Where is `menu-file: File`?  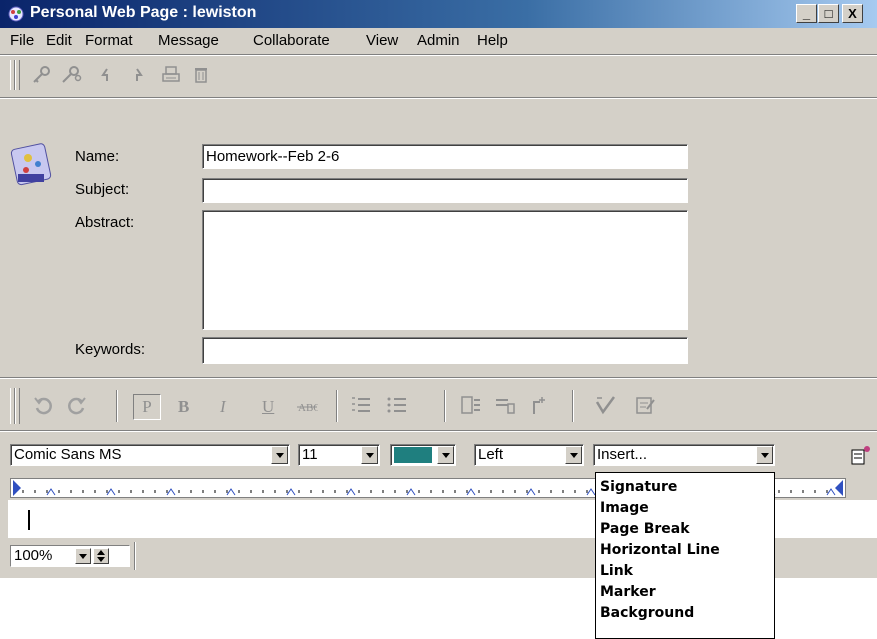 menu-file: File is located at coordinates (22, 40).